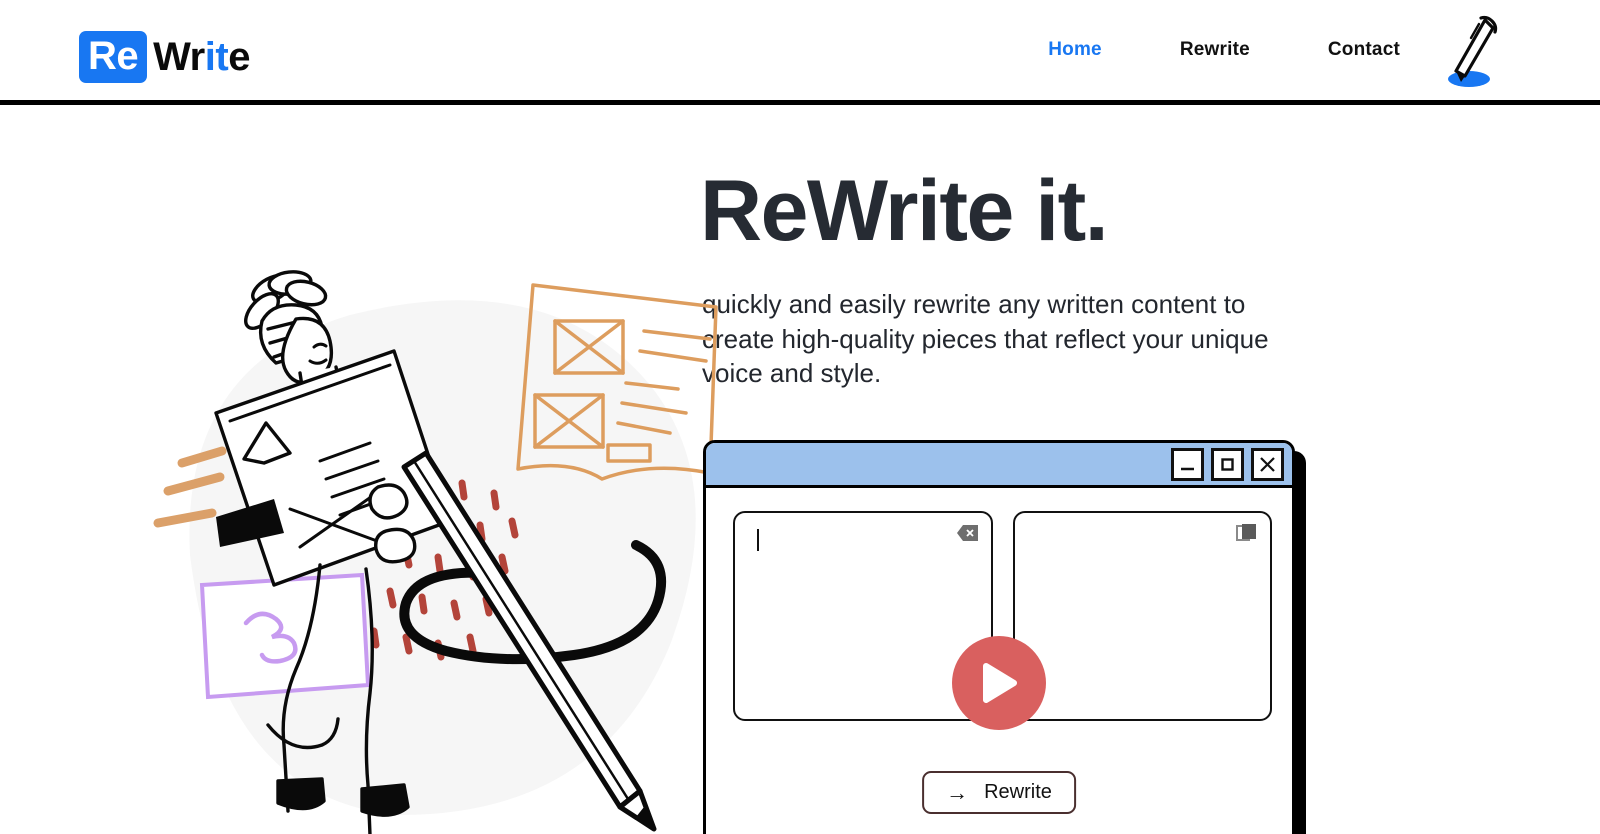 The height and width of the screenshot is (834, 1600). What do you see at coordinates (967, 533) in the screenshot?
I see `clear-backspace-icon` at bounding box center [967, 533].